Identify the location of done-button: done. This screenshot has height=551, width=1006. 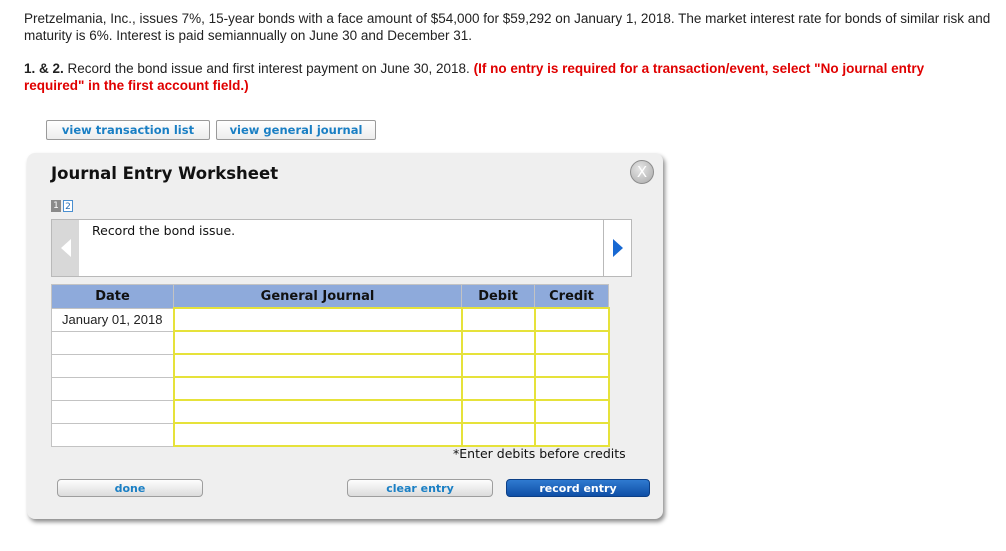
(130, 488).